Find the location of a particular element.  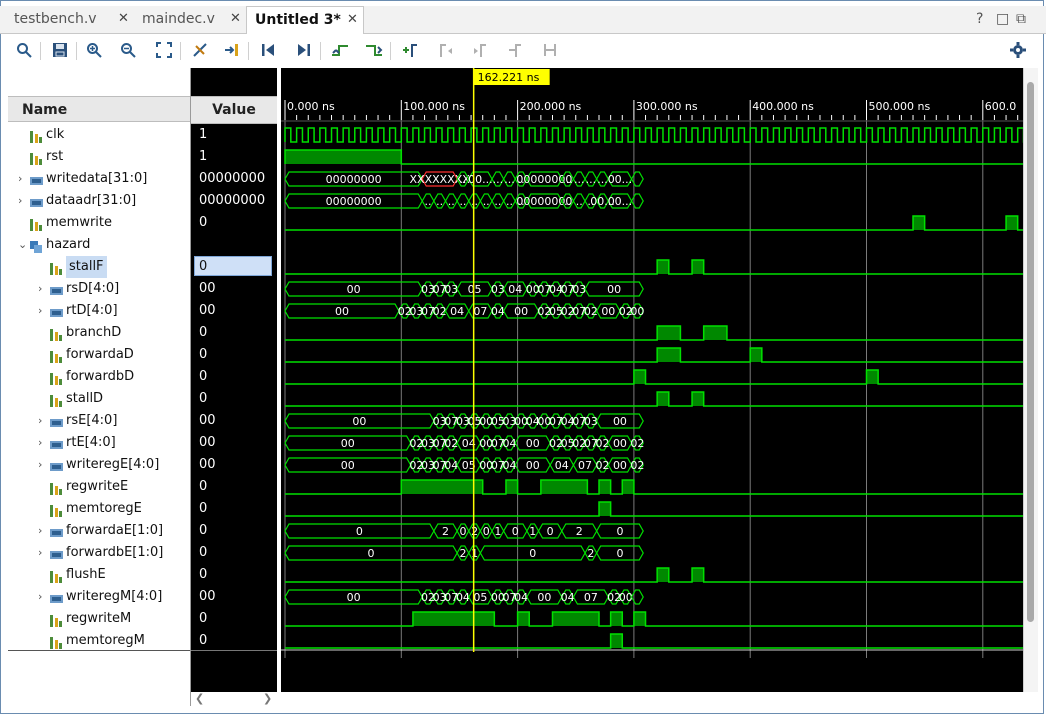

signal-name: dataadr[31:0] is located at coordinates (91, 200).